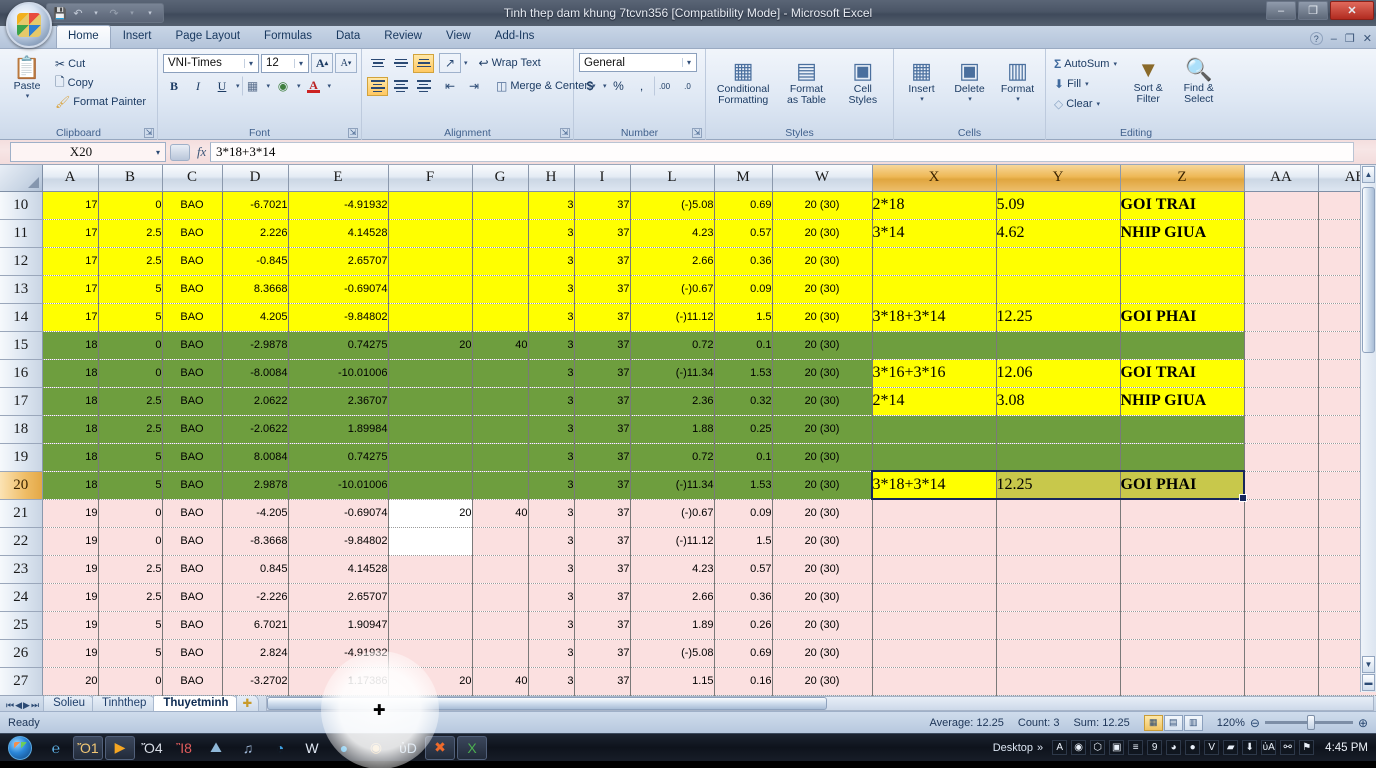 Image resolution: width=1376 pixels, height=768 pixels. Describe the element at coordinates (551, 233) in the screenshot. I see `cell-H11: 3` at that location.